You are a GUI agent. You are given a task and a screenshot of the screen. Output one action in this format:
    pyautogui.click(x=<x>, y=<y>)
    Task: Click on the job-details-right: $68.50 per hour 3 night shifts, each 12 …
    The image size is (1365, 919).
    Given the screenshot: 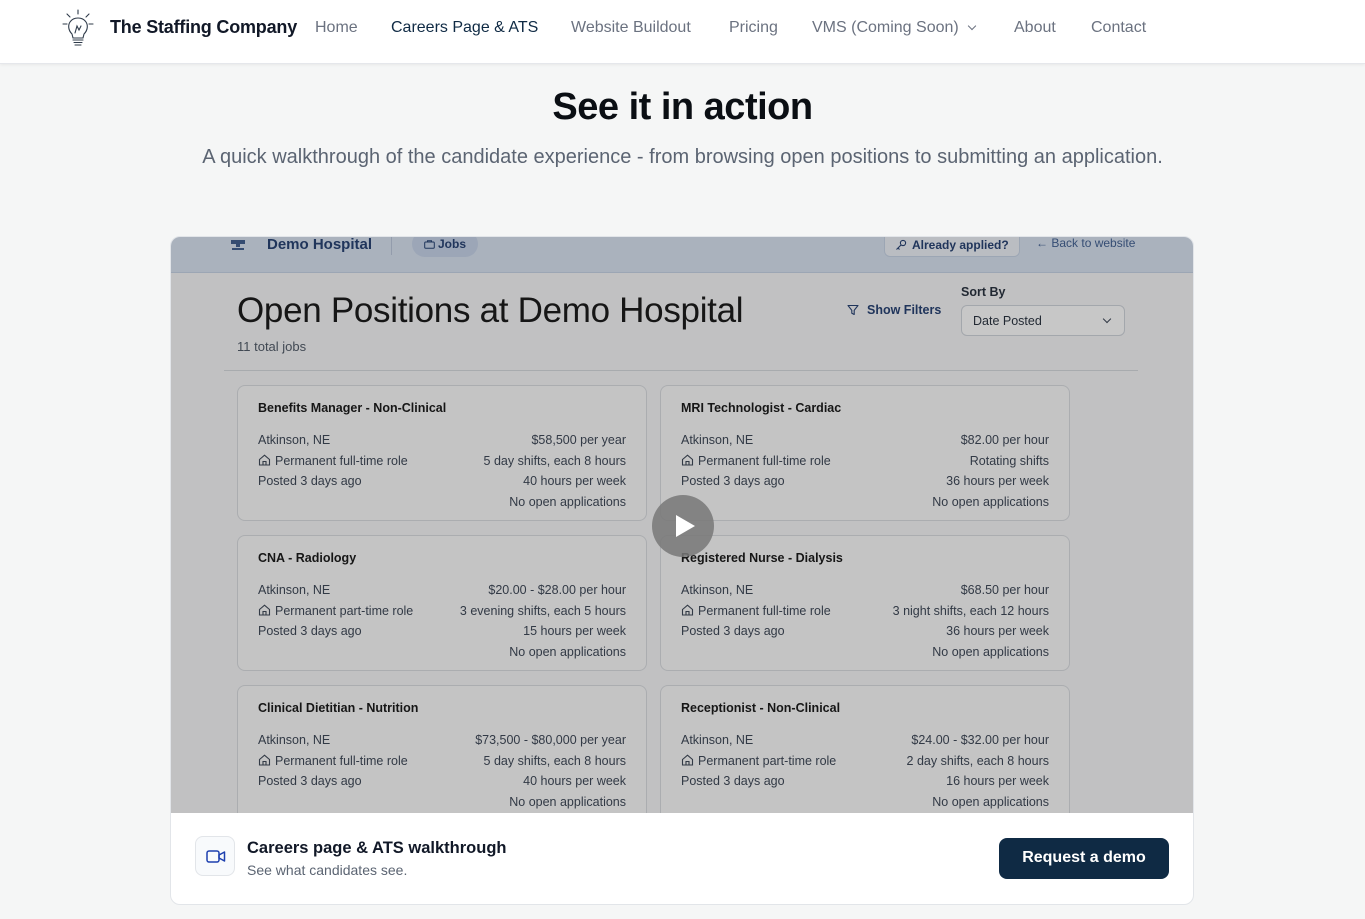 What is the action you would take?
    pyautogui.click(x=971, y=621)
    